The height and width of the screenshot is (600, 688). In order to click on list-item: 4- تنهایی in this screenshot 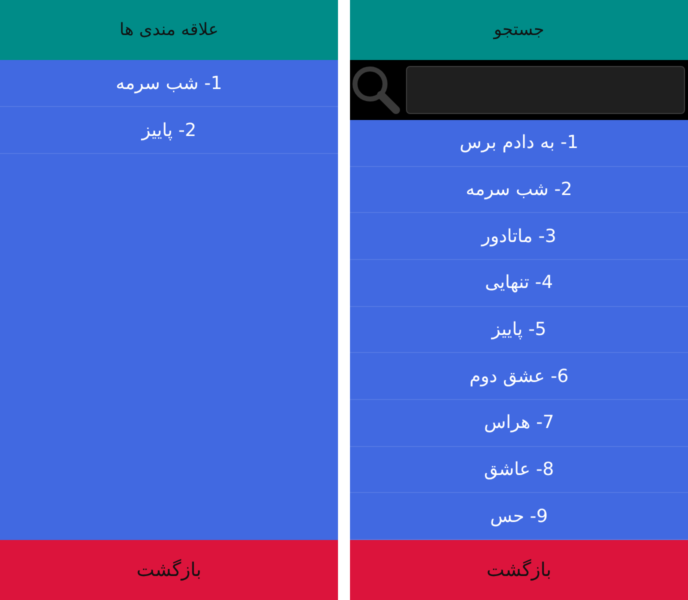, I will do `click(519, 283)`.